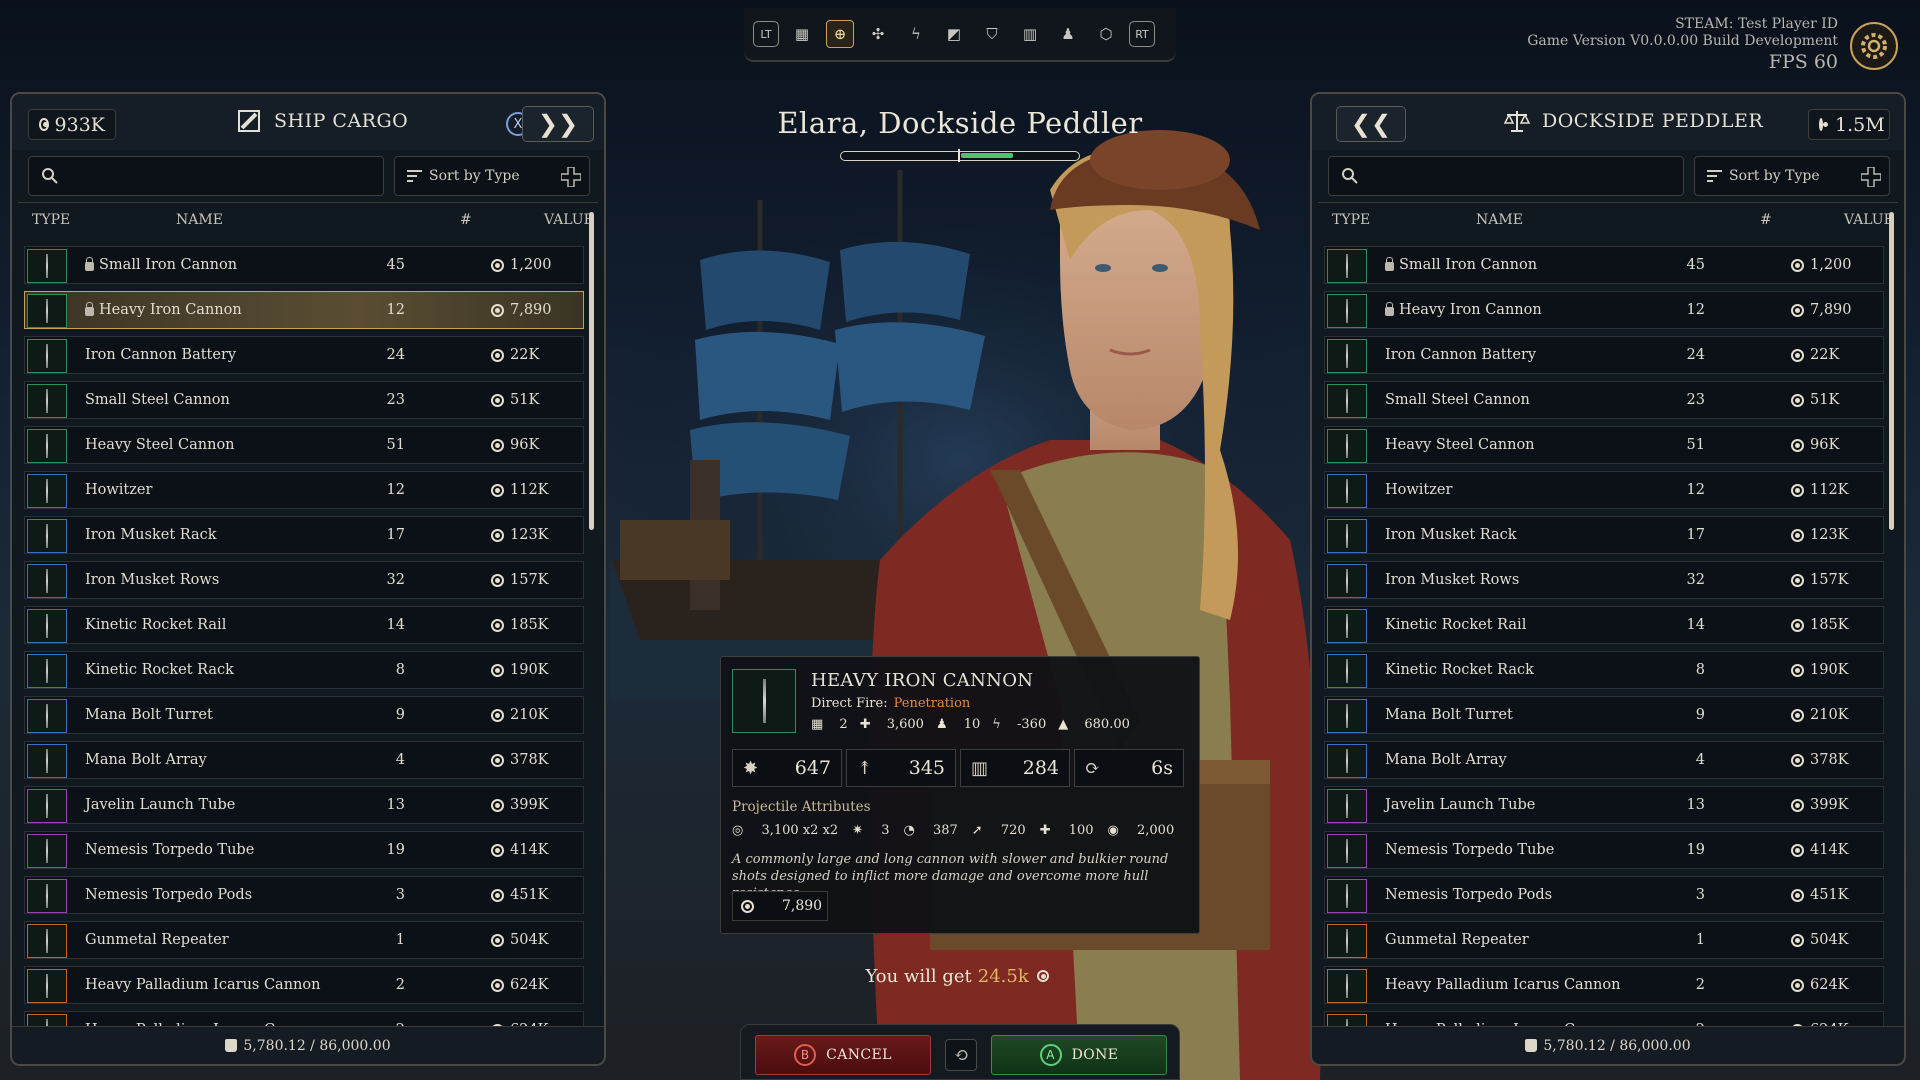  What do you see at coordinates (992, 34) in the screenshot?
I see `tab-shields: ⛉` at bounding box center [992, 34].